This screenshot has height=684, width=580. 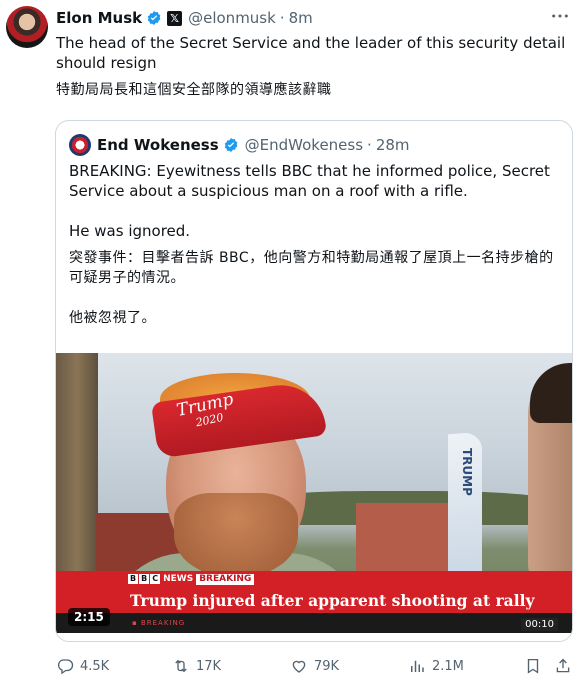 I want to click on bbc-news-label: B B C NEWS BREAKING, so click(x=191, y=579).